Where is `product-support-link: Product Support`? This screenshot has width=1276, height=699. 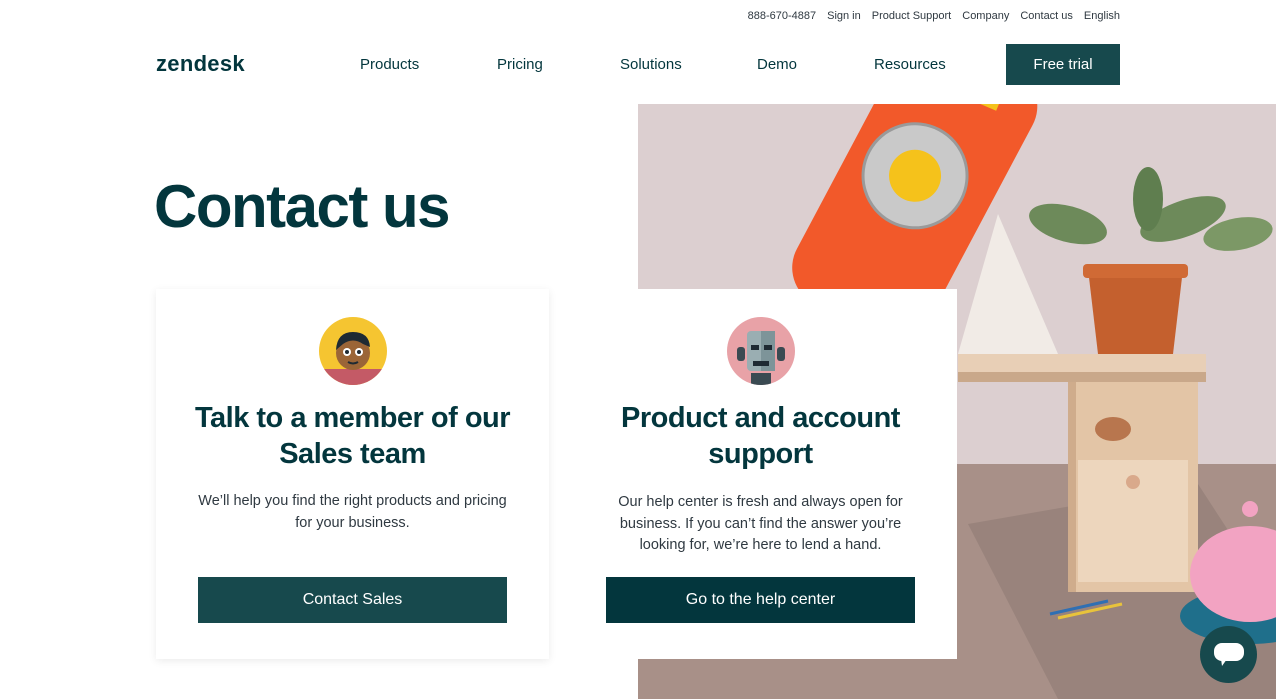
product-support-link: Product Support is located at coordinates (912, 16).